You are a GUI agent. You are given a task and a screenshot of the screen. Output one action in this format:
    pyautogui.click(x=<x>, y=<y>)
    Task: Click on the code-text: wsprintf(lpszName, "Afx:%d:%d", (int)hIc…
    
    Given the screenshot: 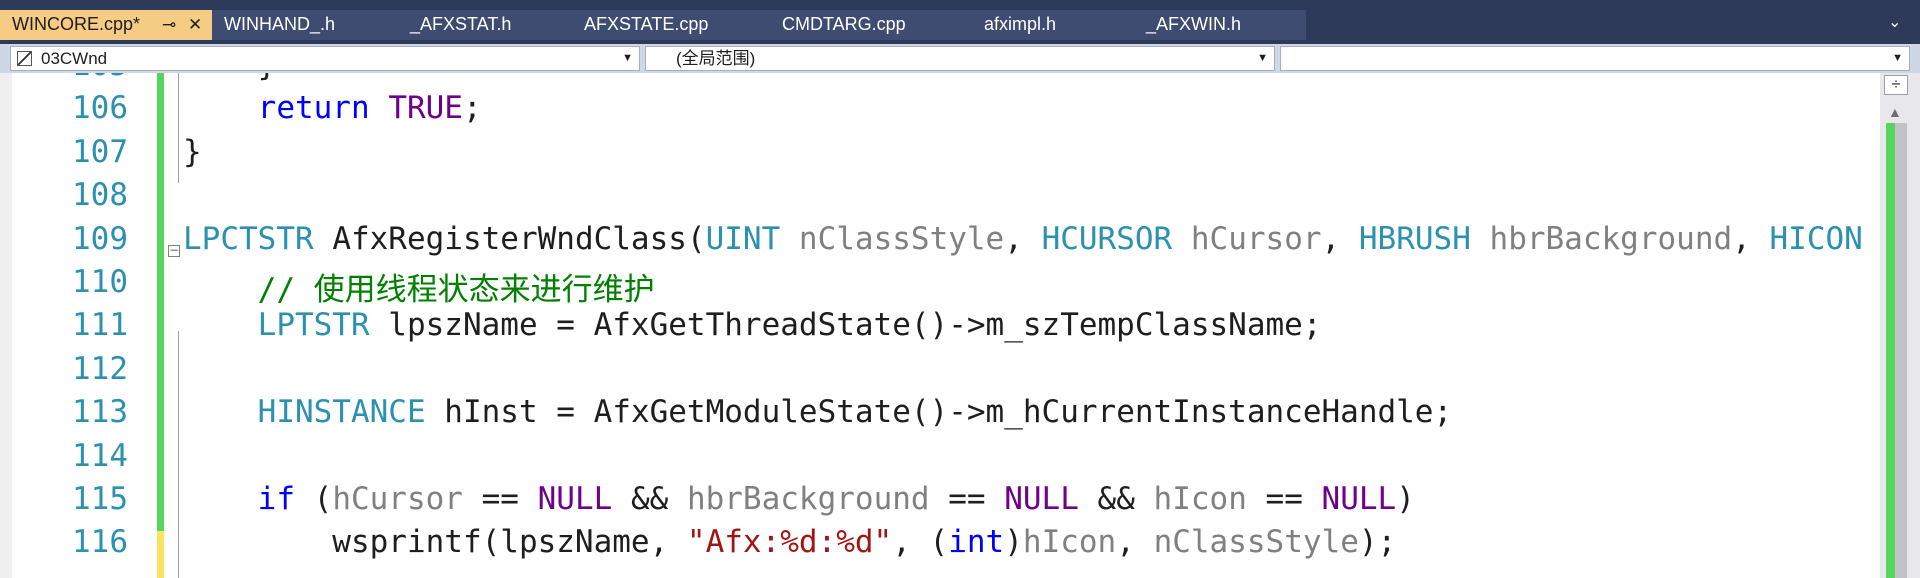 What is the action you would take?
    pyautogui.click(x=789, y=542)
    